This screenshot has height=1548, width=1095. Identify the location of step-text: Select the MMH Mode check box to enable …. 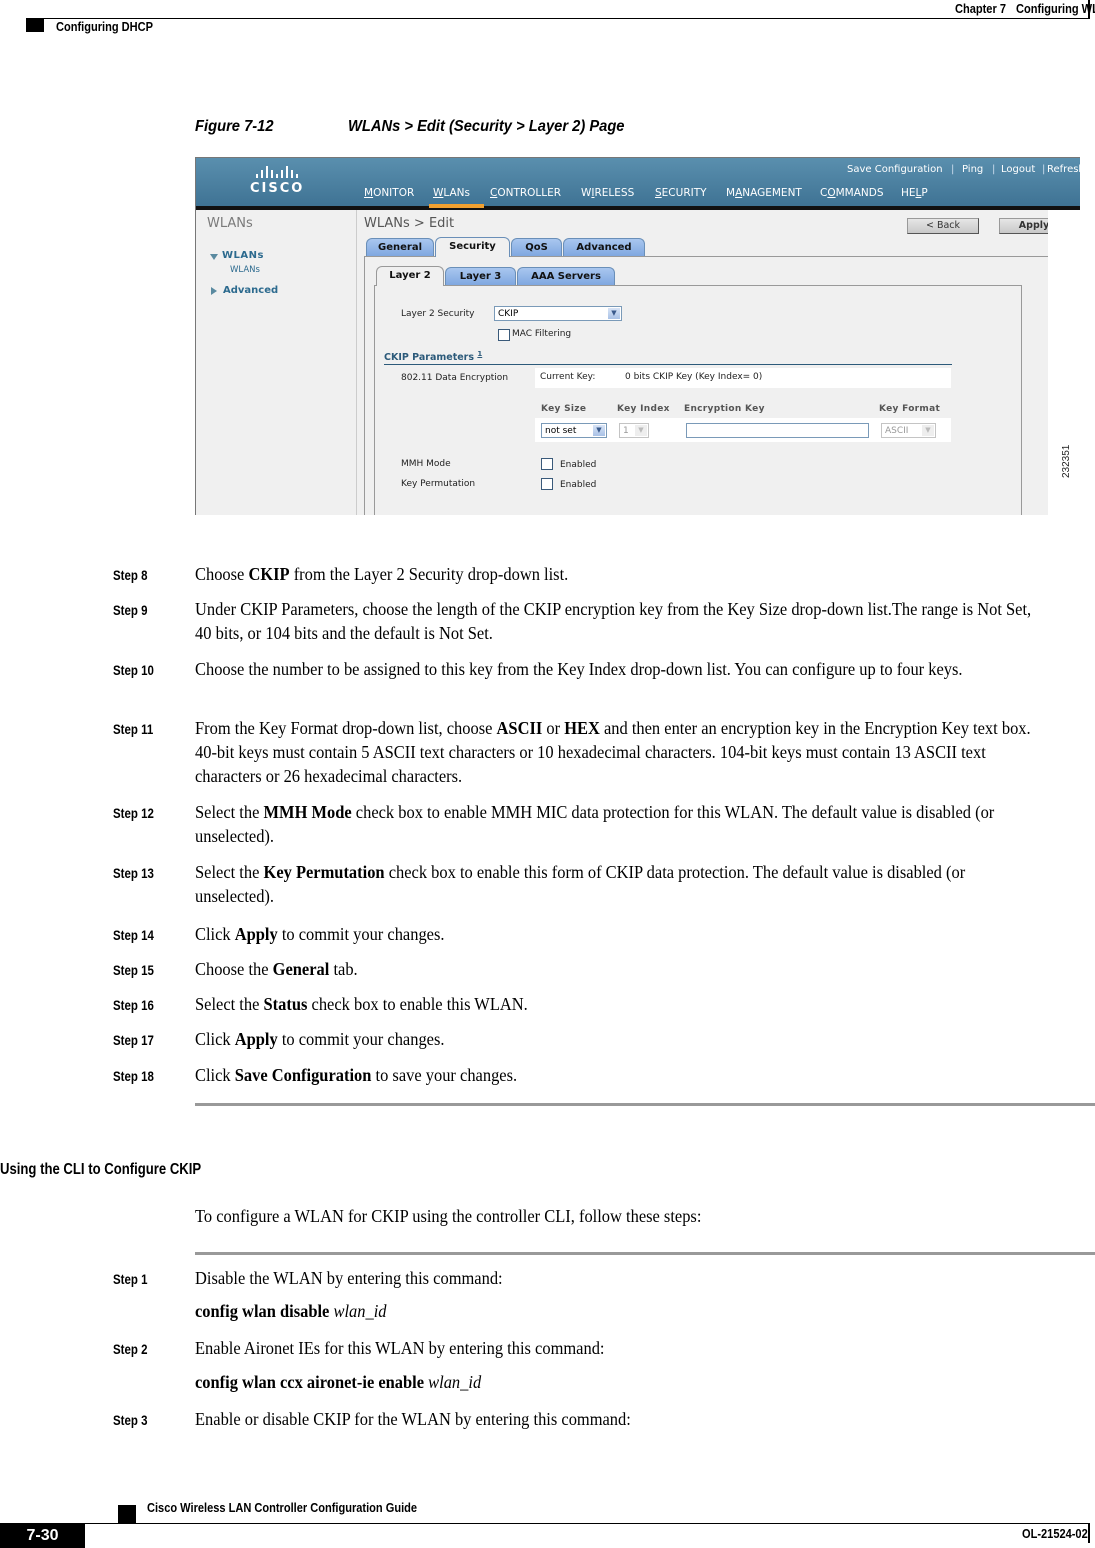
(618, 824).